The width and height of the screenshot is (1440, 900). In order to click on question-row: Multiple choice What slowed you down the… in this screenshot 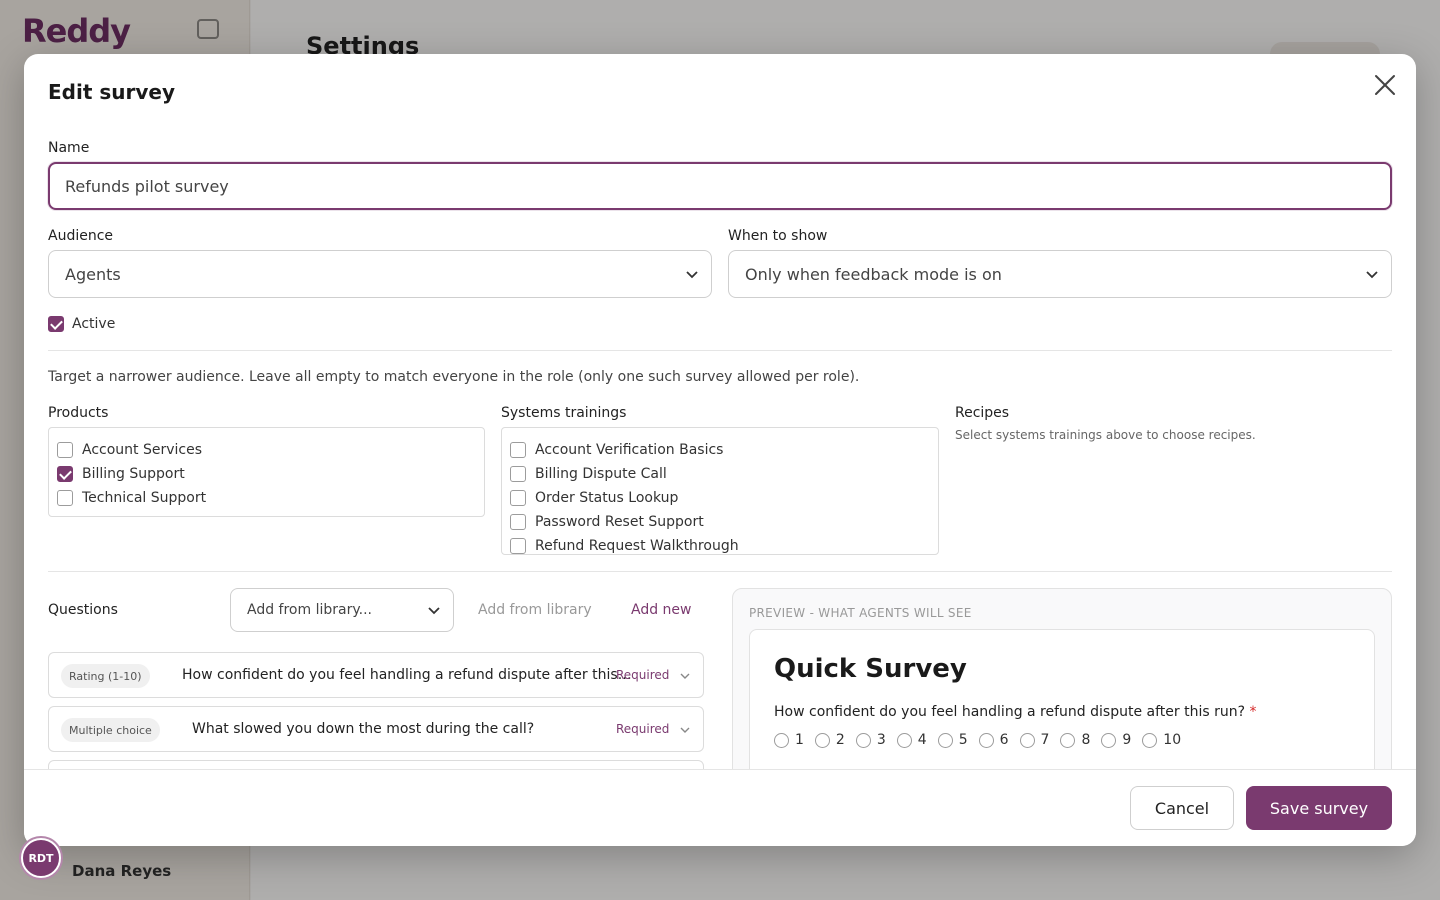, I will do `click(376, 729)`.